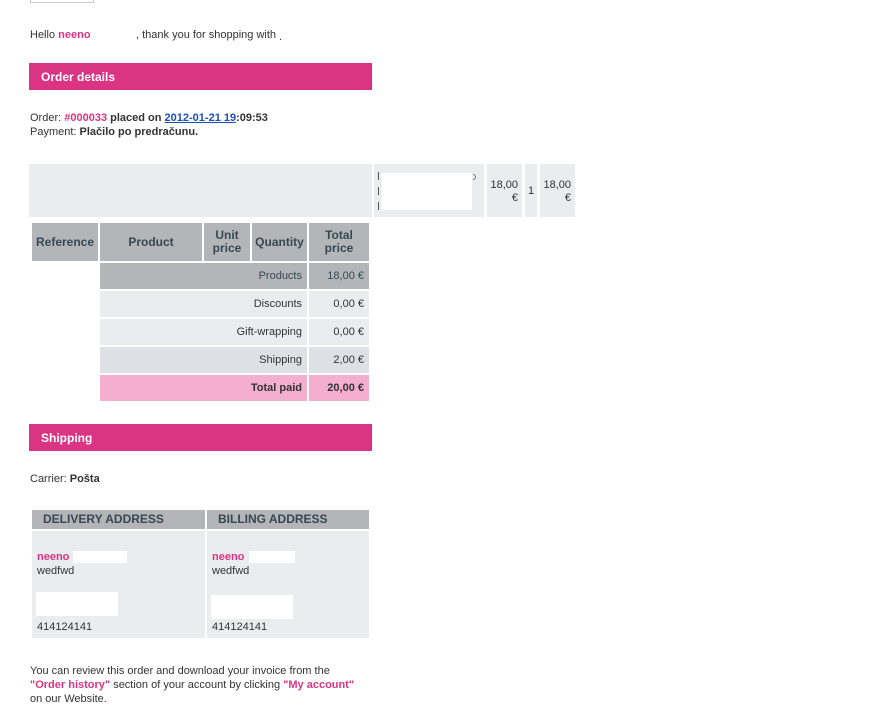  I want to click on redacted-billing-address, so click(252, 607).